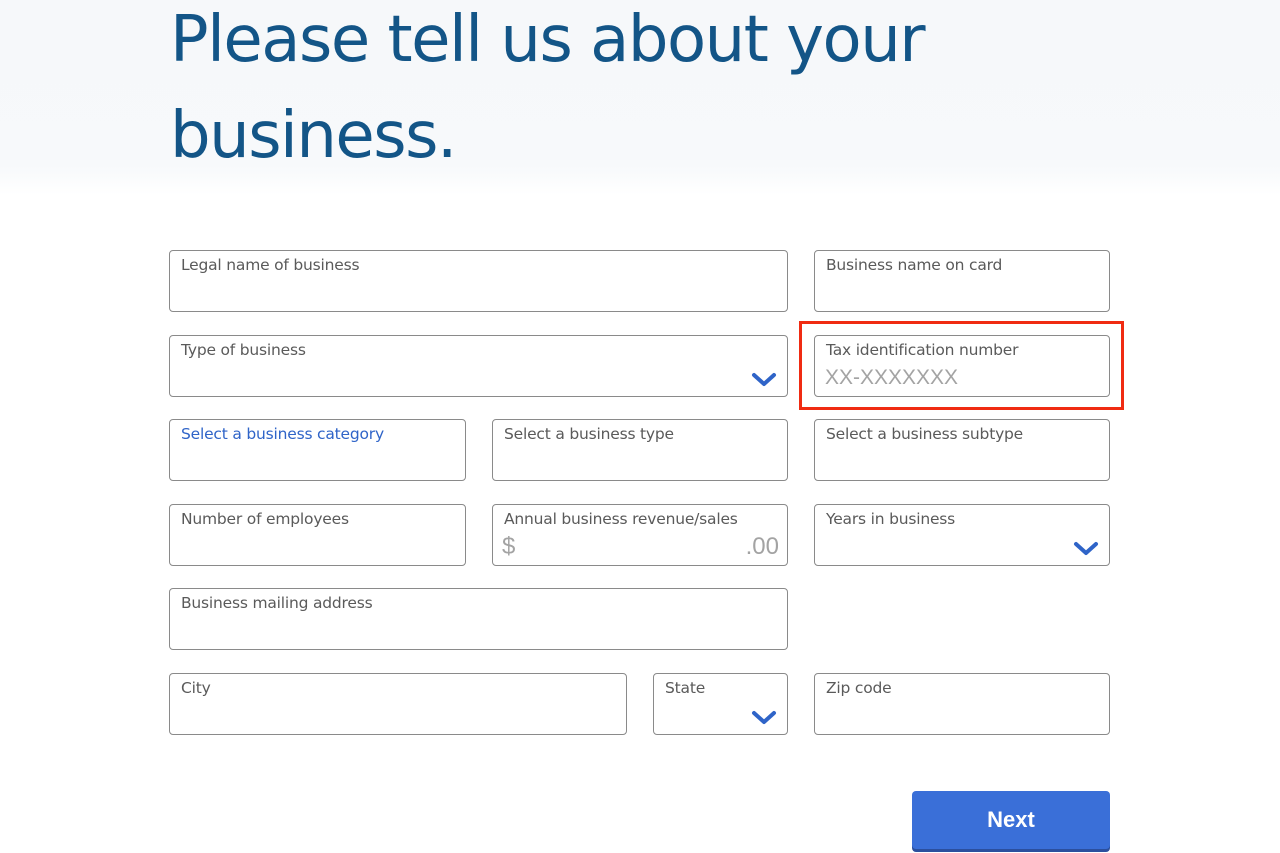 The width and height of the screenshot is (1280, 853). Describe the element at coordinates (962, 366) in the screenshot. I see `tax-id-field: Tax identification number XX-XXXXXXX` at that location.